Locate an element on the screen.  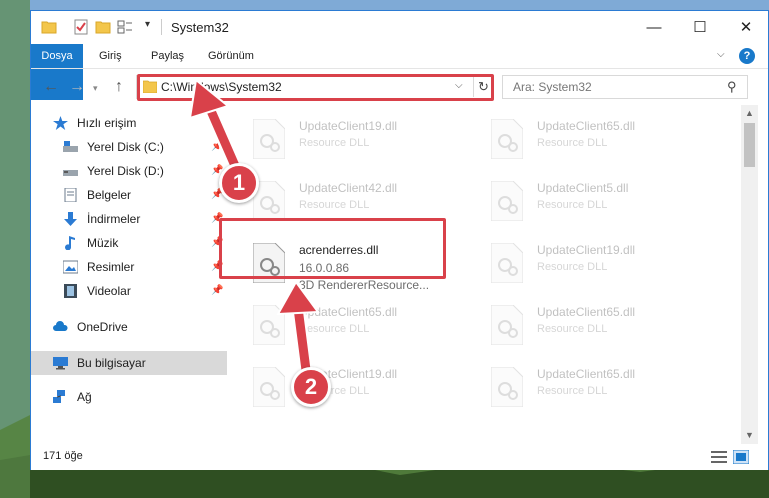
sidebar-item-label: Belgeler is located at coordinates (109, 195).